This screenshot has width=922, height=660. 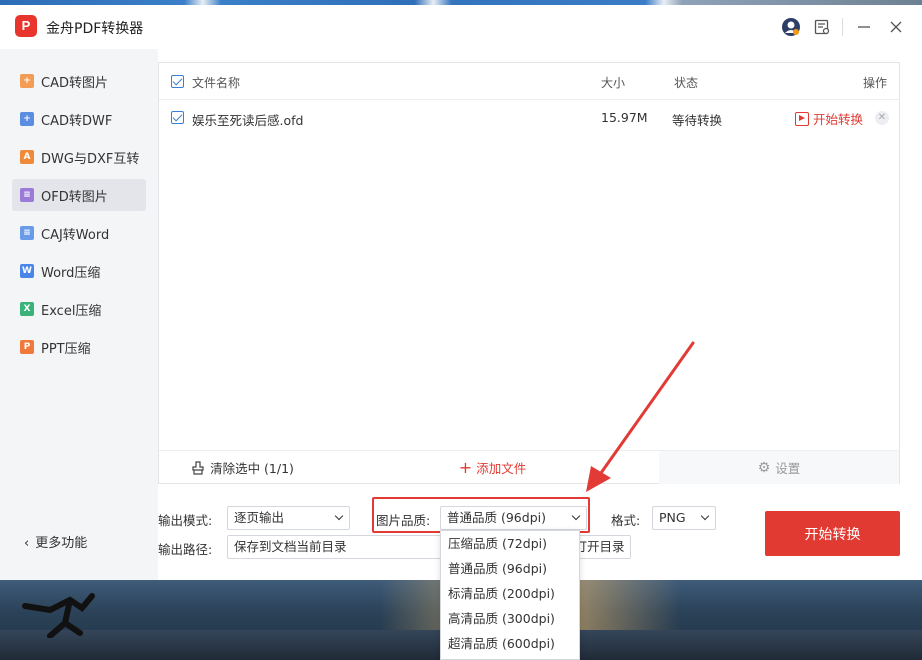 I want to click on cad-dwf-icon: +, so click(x=27, y=119).